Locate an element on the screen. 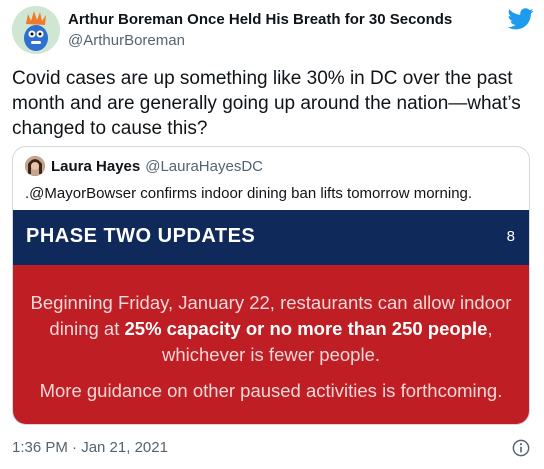  info-icon is located at coordinates (521, 448).